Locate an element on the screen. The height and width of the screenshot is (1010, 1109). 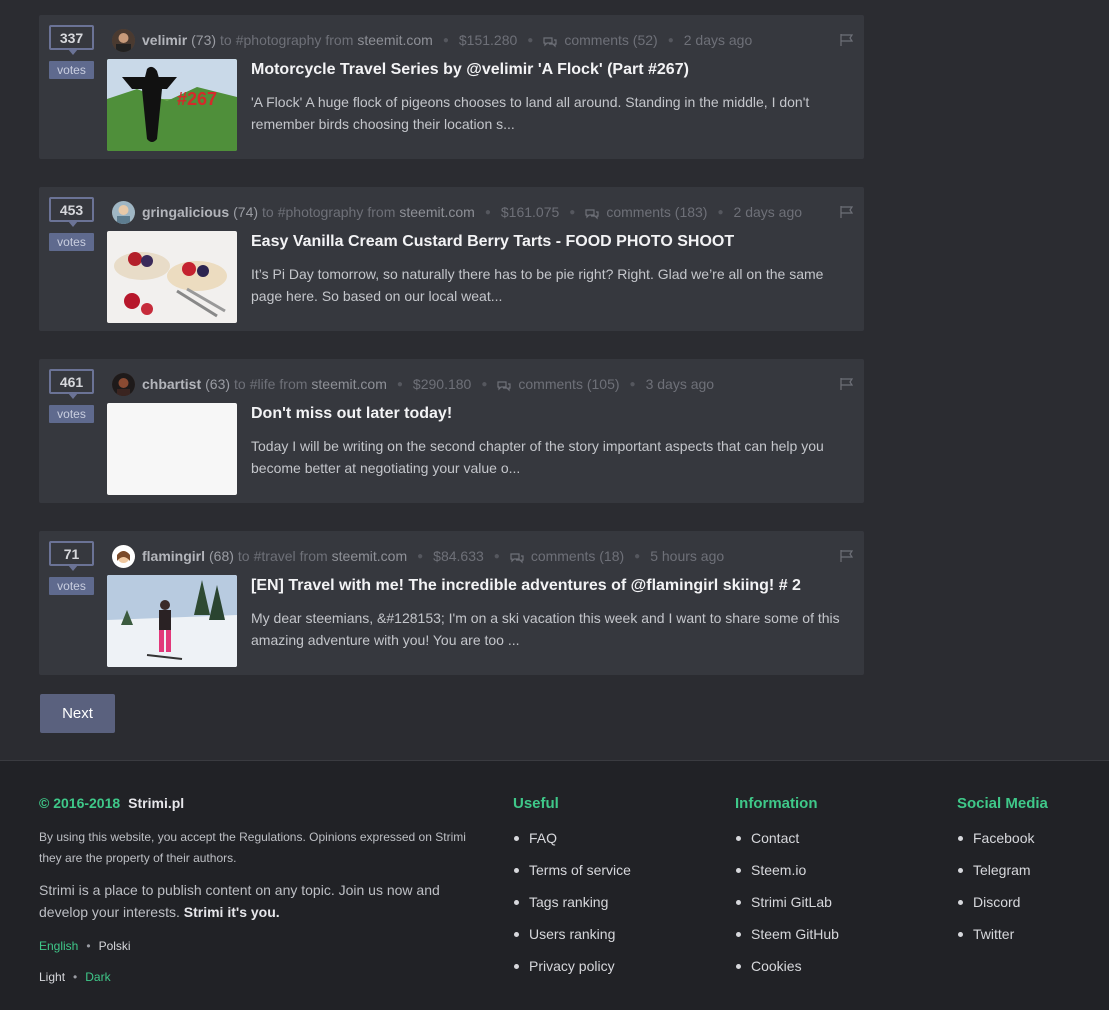
footer-heading-useful: Useful is located at coordinates (536, 803).